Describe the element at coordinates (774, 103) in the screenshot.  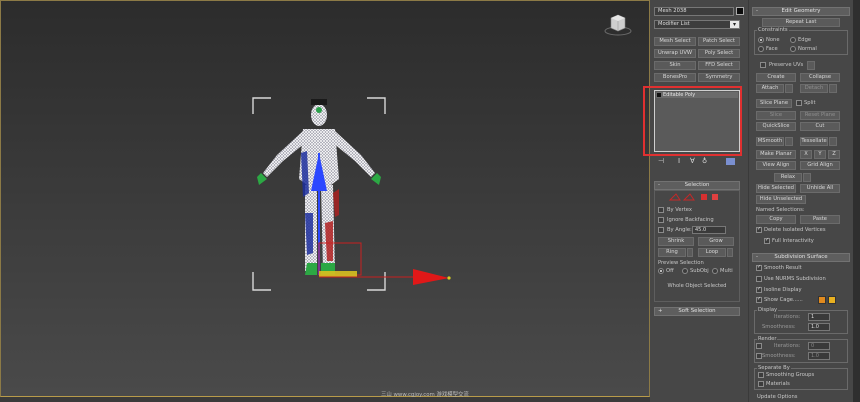
I see `slice-plane-button: Slice Plane` at that location.